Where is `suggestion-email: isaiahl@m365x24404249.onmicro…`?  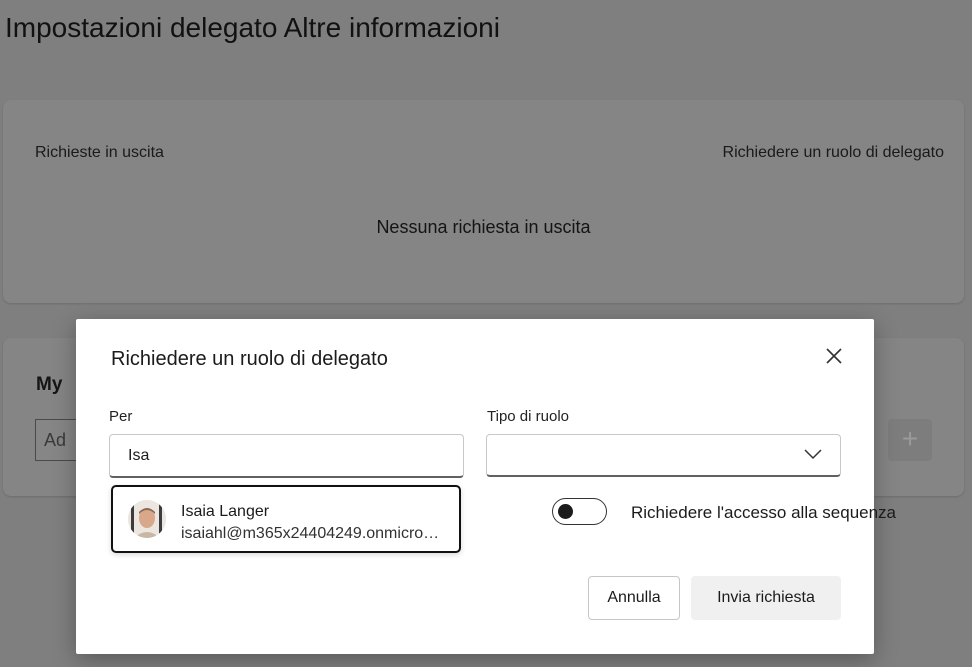
suggestion-email: isaiahl@m365x24404249.onmicro… is located at coordinates (310, 533).